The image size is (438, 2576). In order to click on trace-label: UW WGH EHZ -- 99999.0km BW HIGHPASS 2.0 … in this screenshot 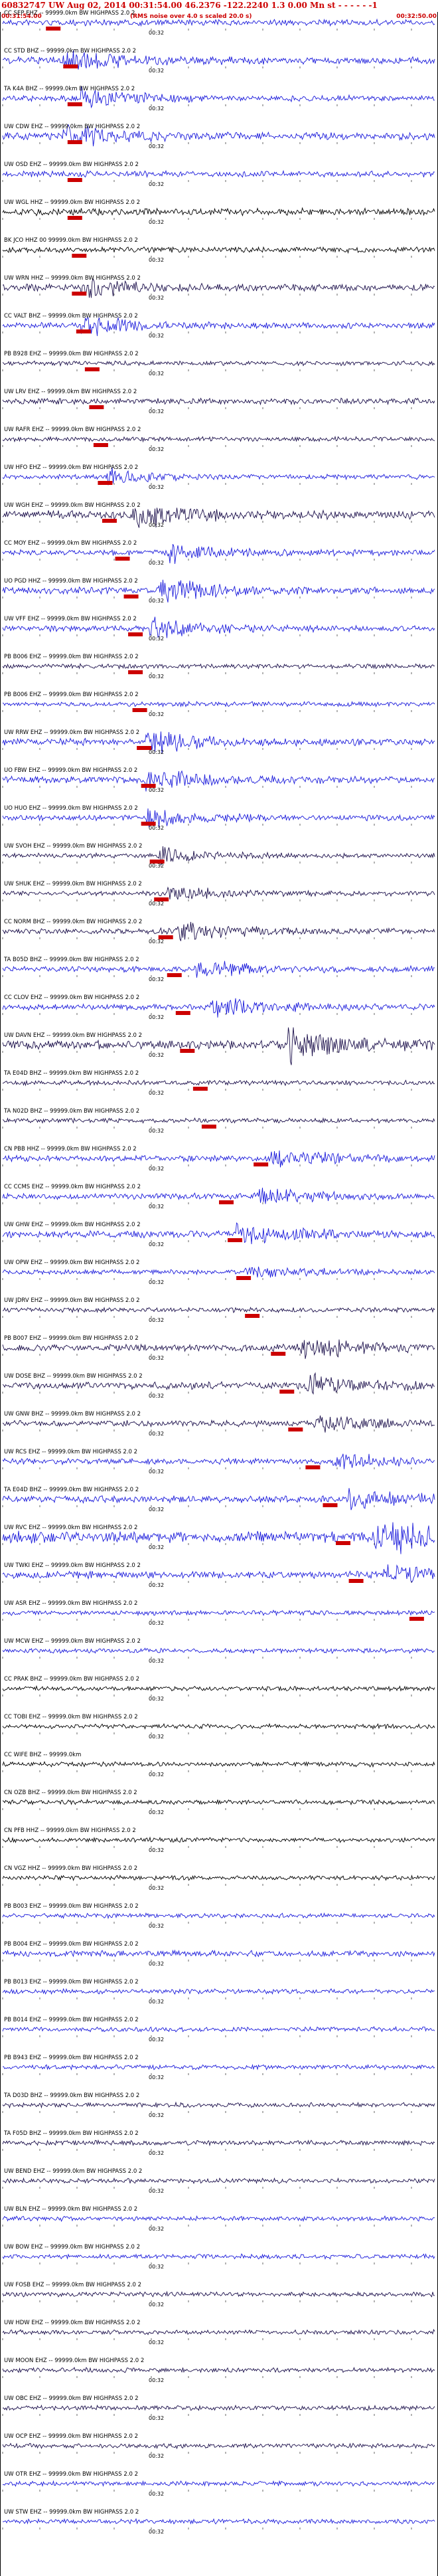, I will do `click(73, 505)`.